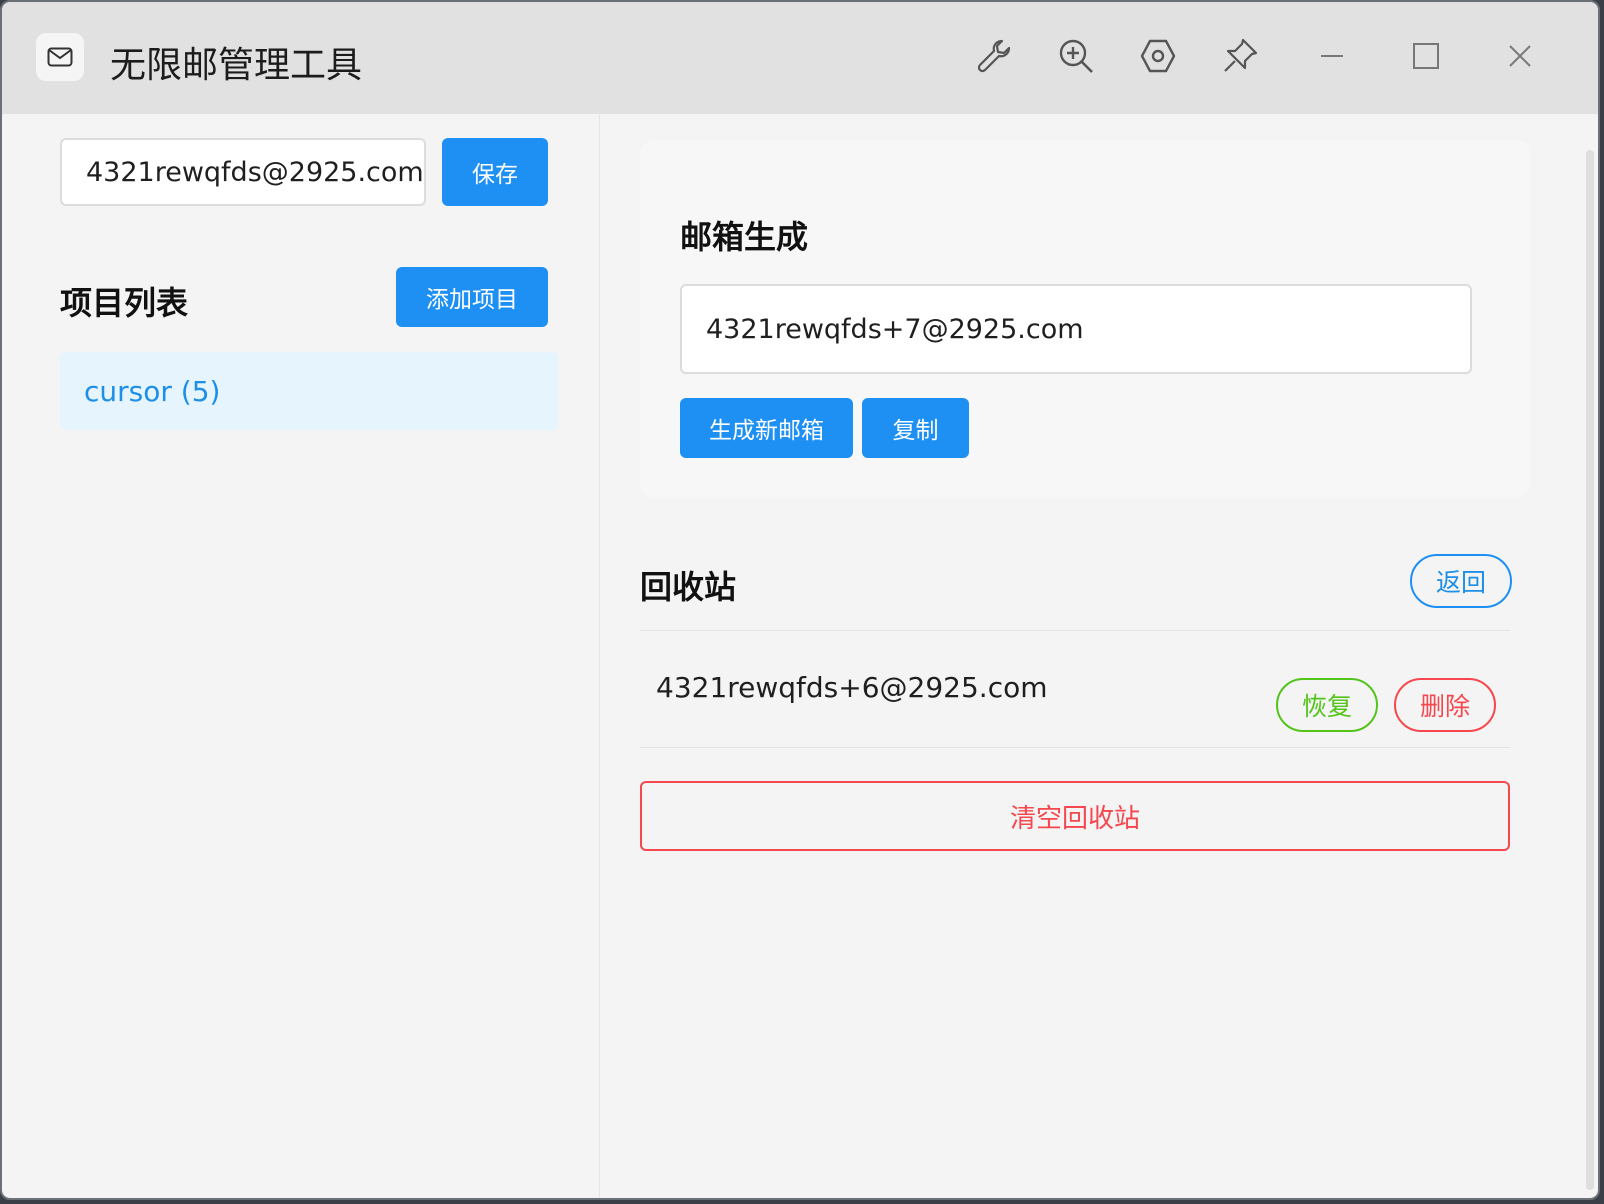  What do you see at coordinates (1327, 705) in the screenshot?
I see `restore-button: 恢复` at bounding box center [1327, 705].